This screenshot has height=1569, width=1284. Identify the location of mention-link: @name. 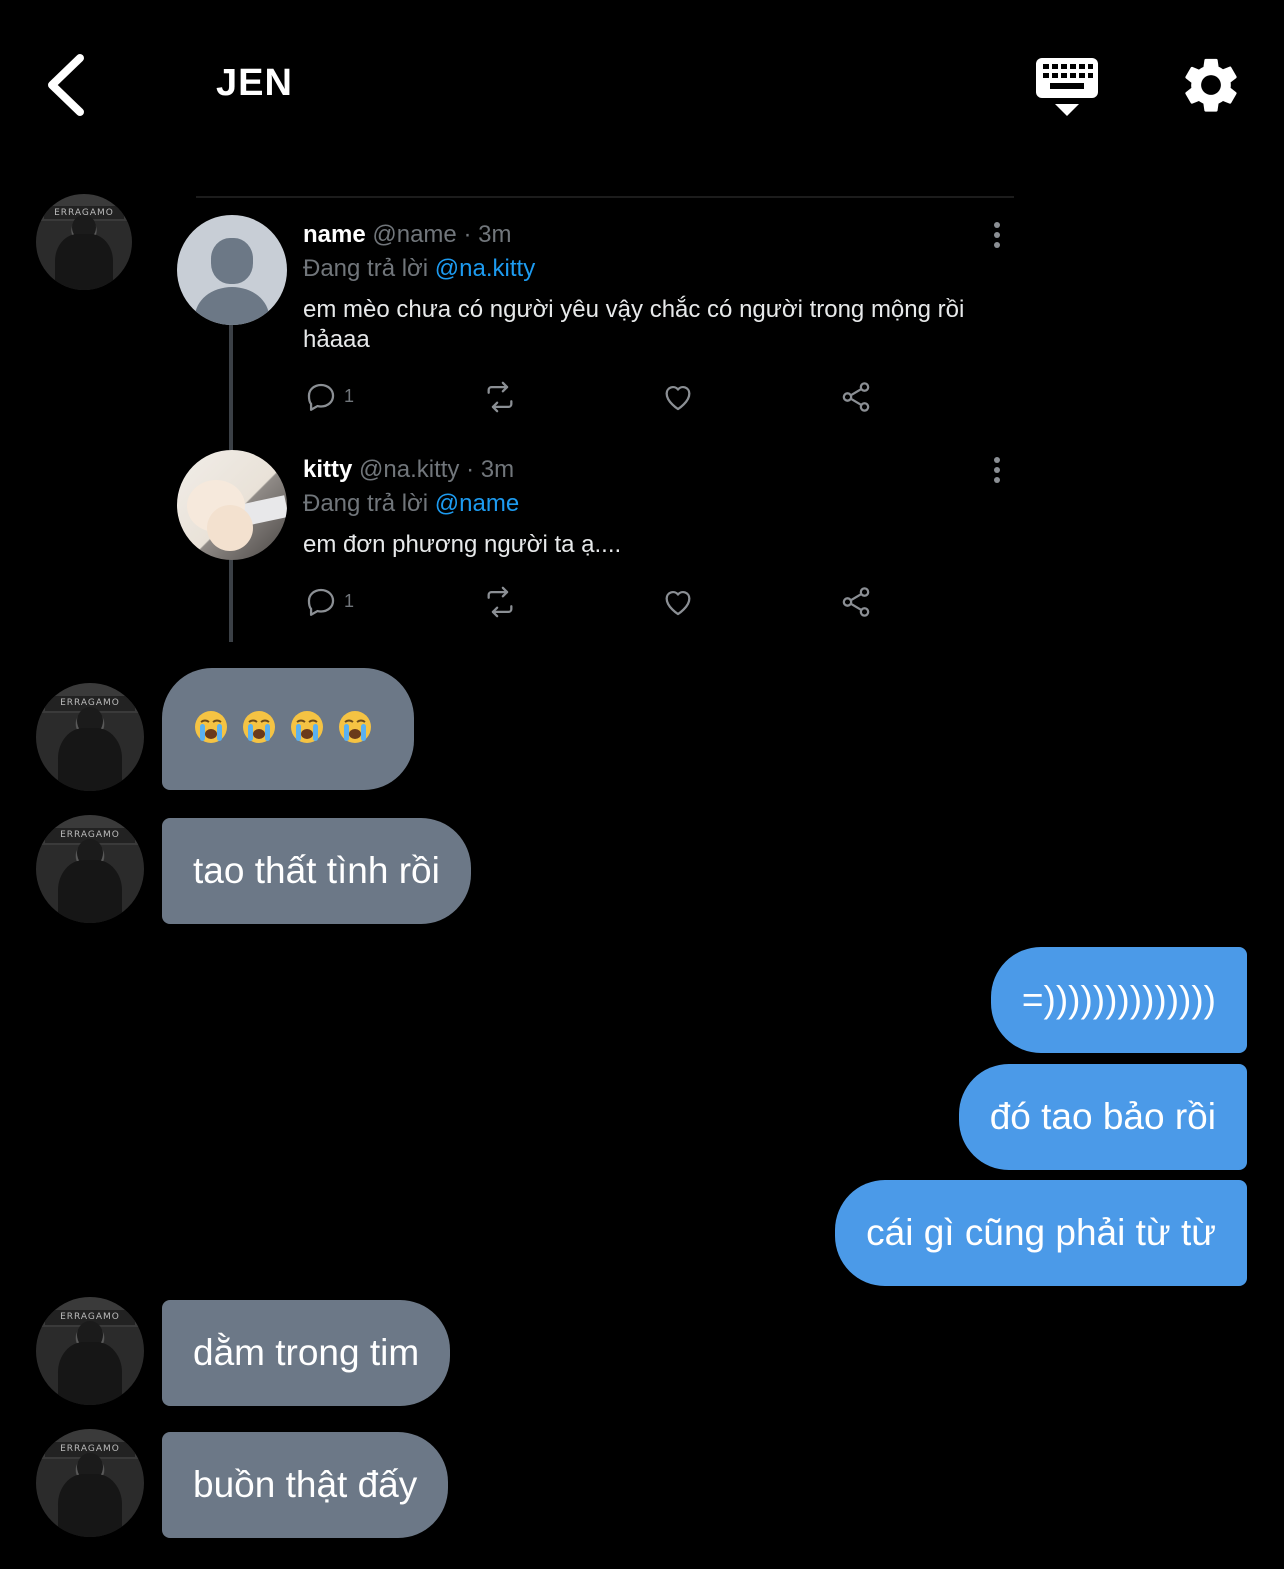
(477, 503).